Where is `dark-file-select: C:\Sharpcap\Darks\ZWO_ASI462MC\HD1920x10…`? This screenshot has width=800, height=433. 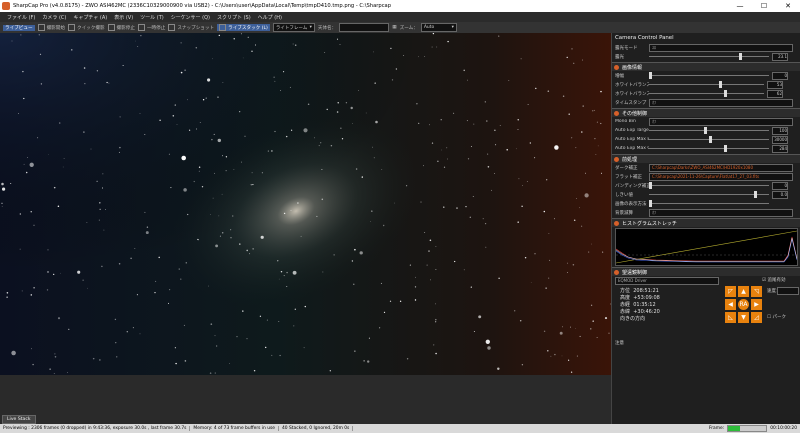
dark-file-select: C:\Sharpcap\Darks\ZWO_ASI462MC\HD1920x10… is located at coordinates (721, 167).